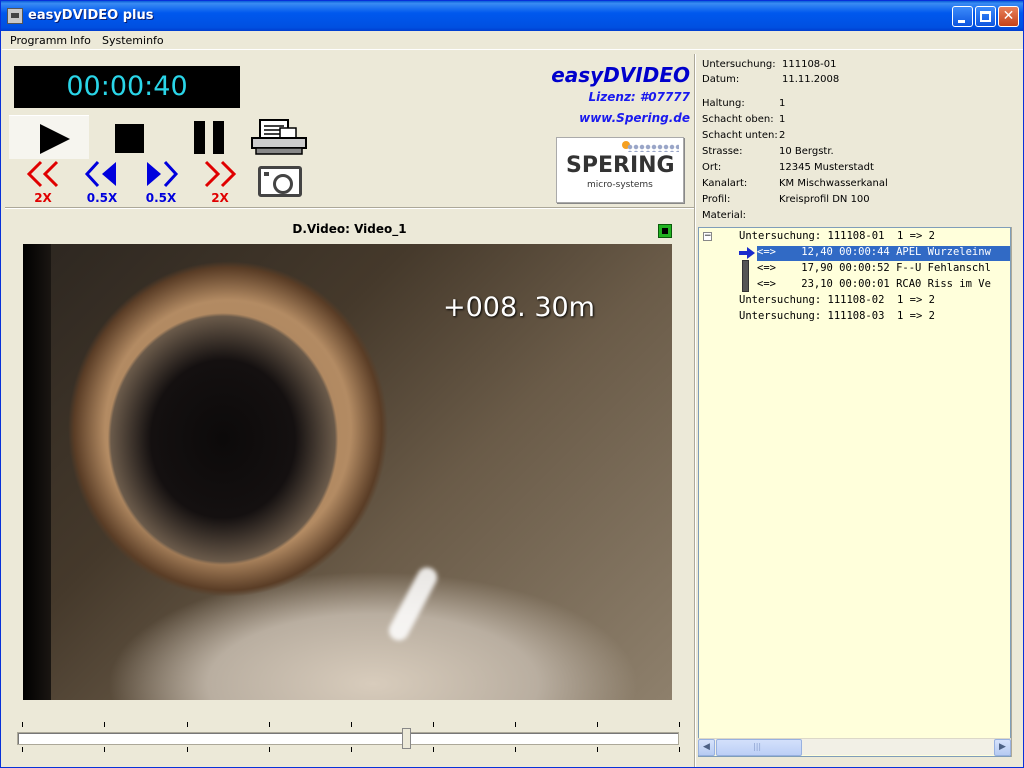 The image size is (1024, 768). I want to click on scroll-right-button: ▶, so click(1002, 747).